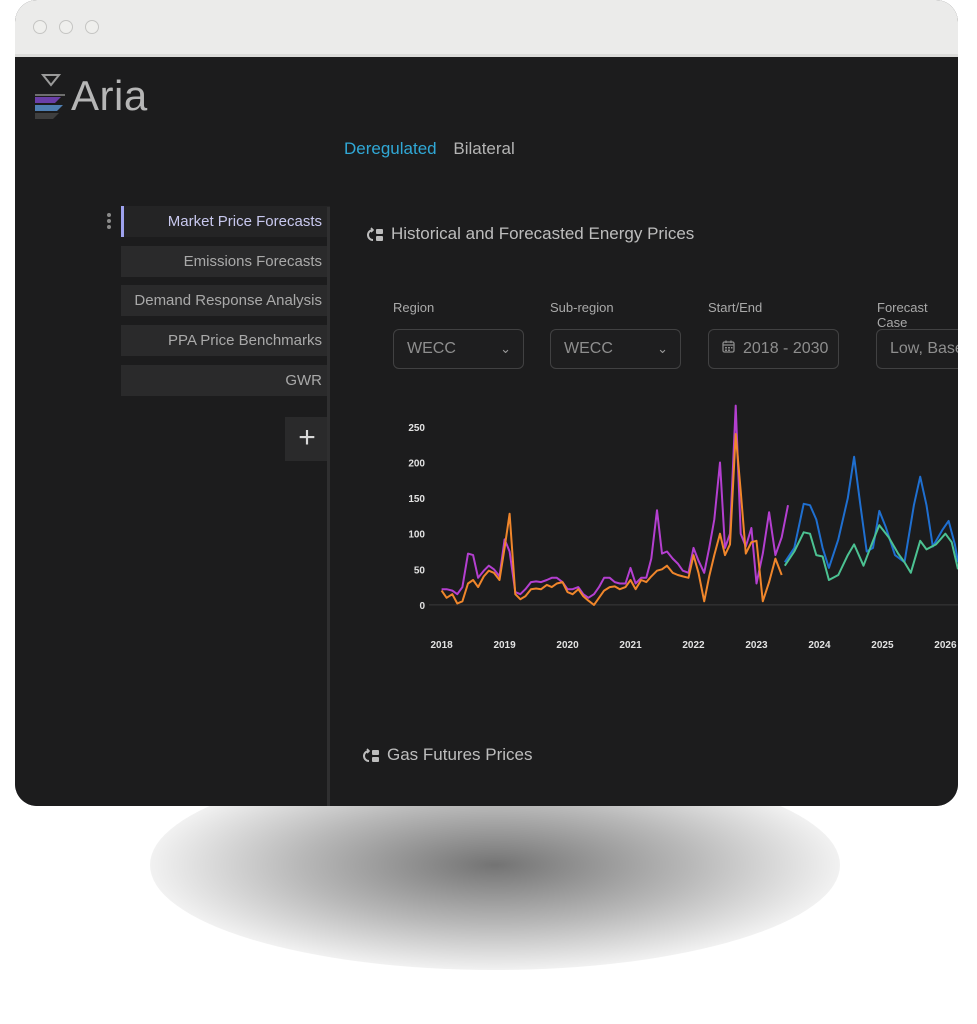  I want to click on y-tick-label: 0, so click(422, 606).